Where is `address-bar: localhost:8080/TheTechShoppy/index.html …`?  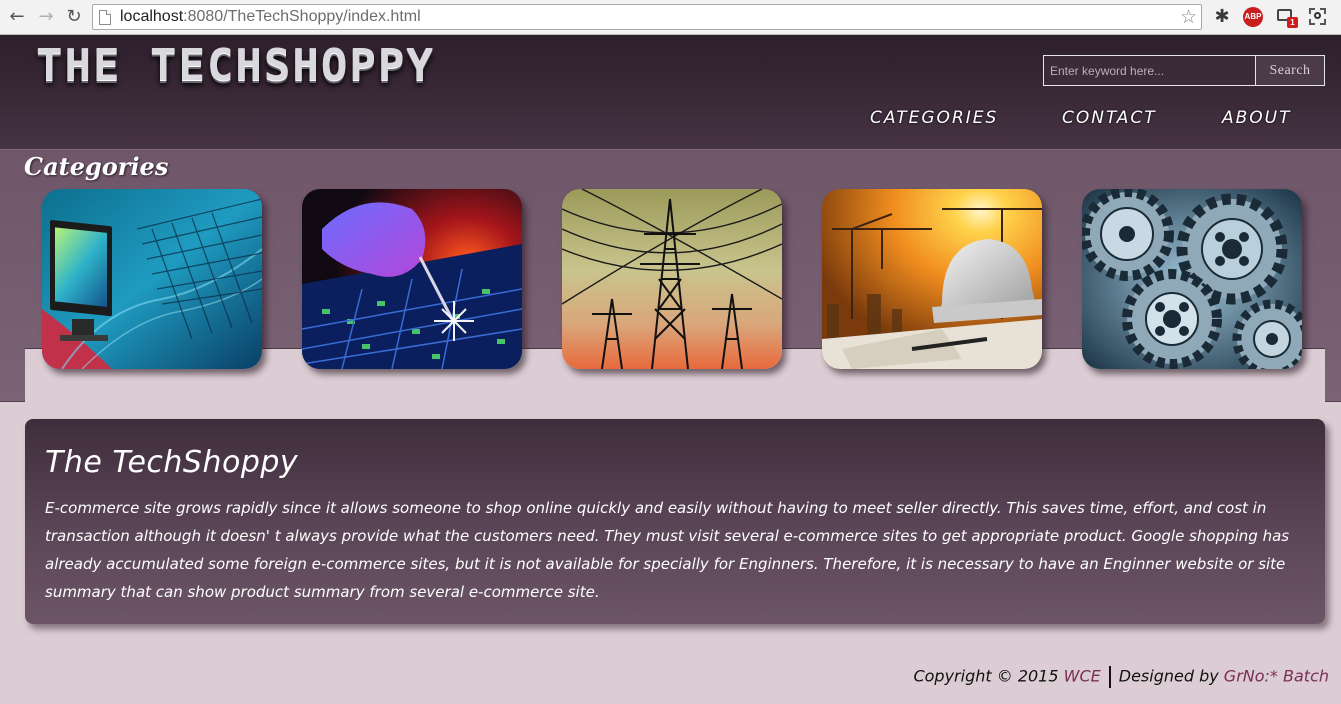
address-bar: localhost:8080/TheTechShoppy/index.html … is located at coordinates (647, 17).